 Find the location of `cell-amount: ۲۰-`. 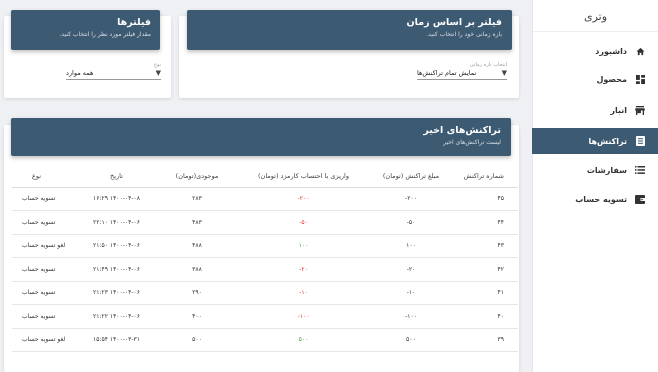

cell-amount: ۲۰- is located at coordinates (411, 269).